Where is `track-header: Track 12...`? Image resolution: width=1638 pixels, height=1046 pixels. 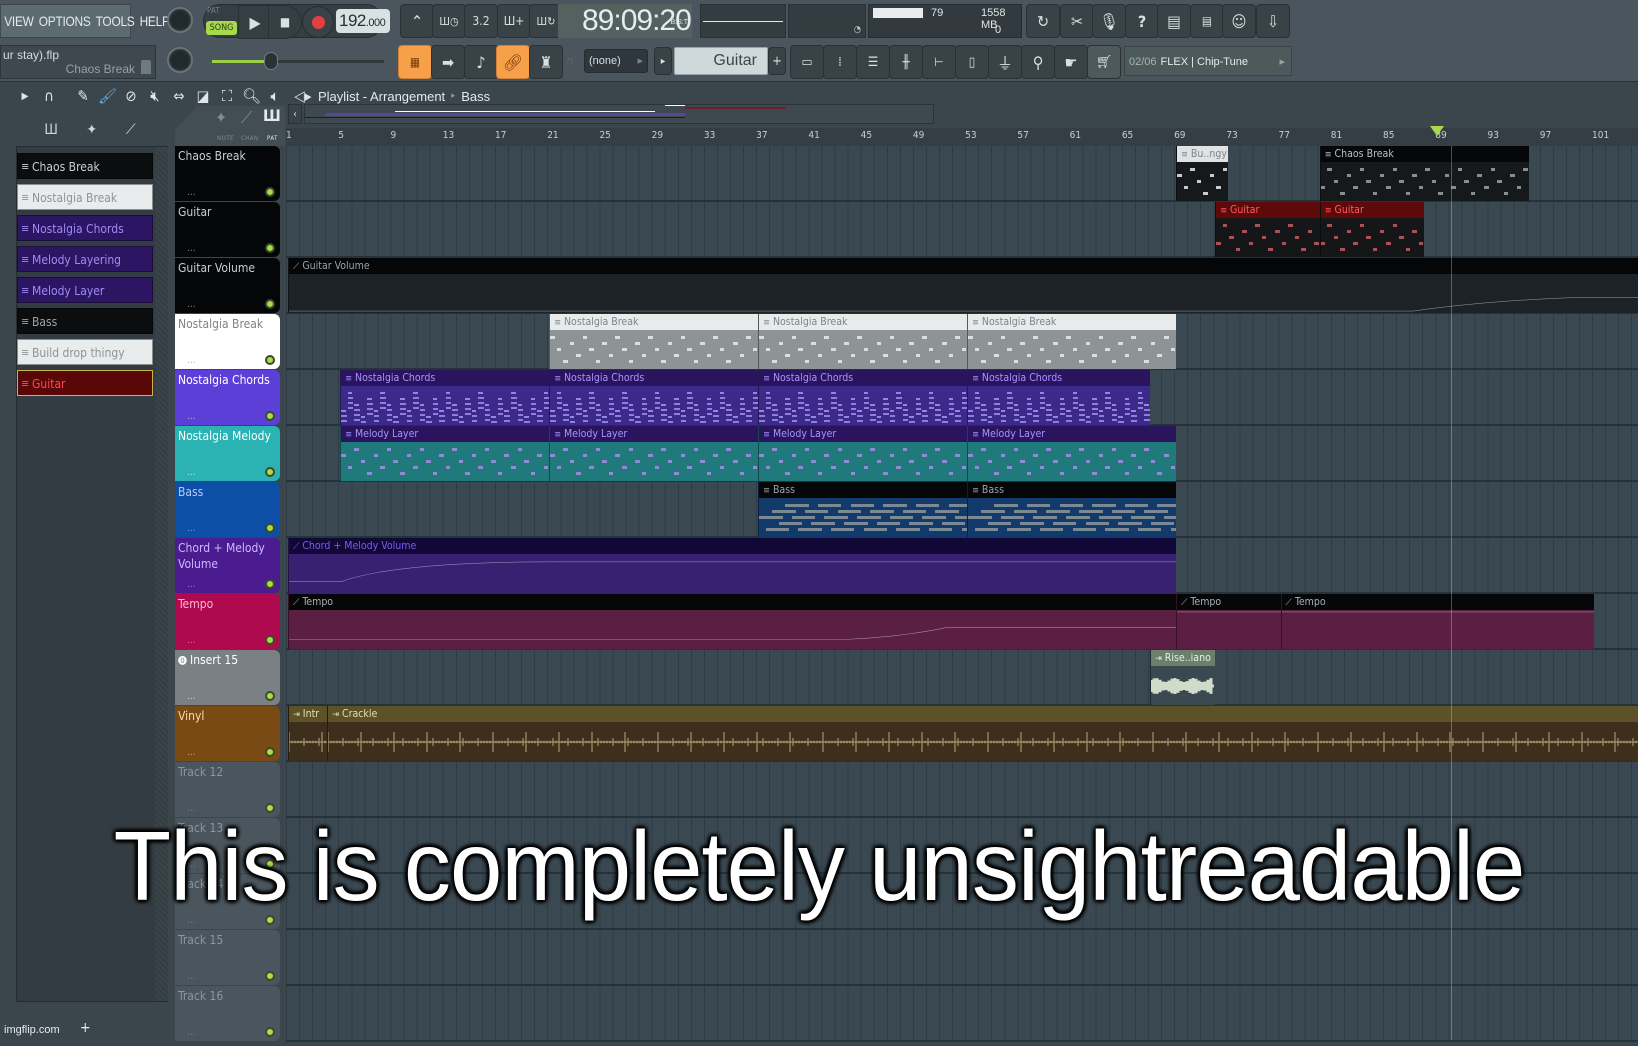 track-header: Track 12... is located at coordinates (227, 789).